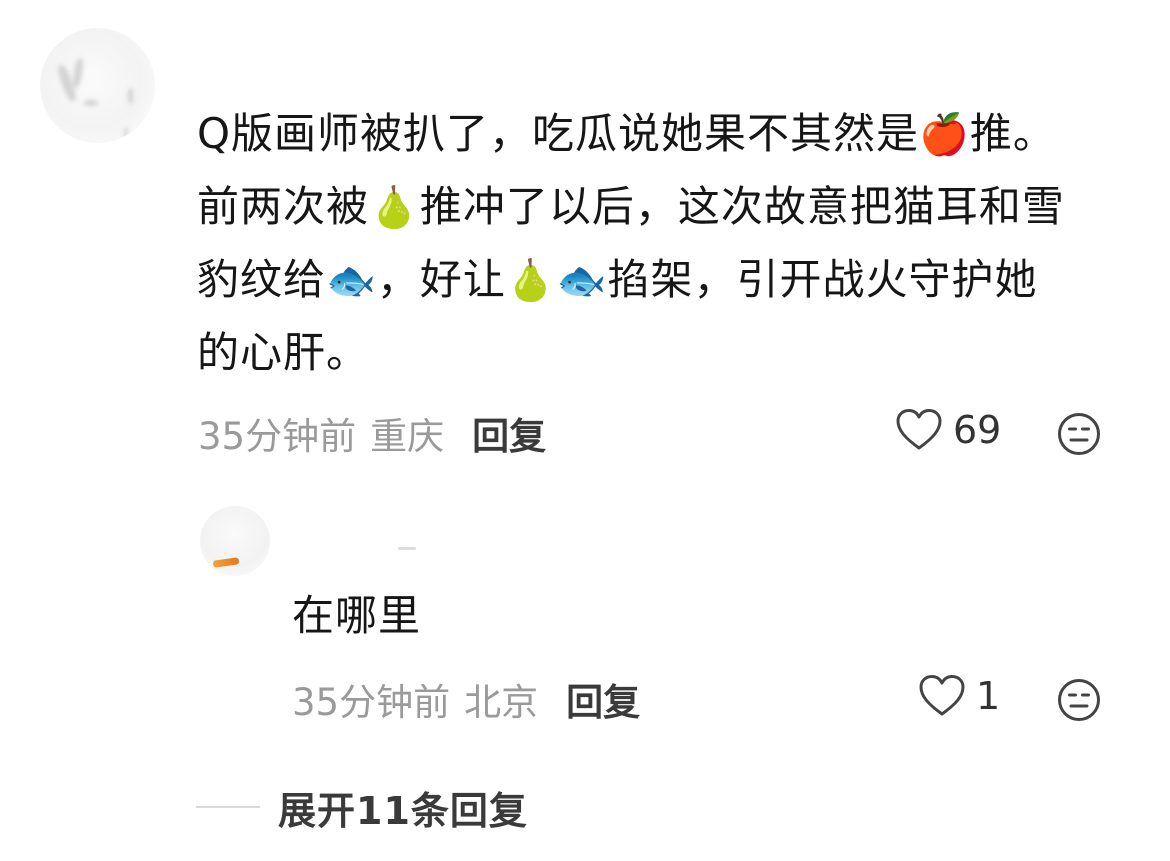  I want to click on expand-replies-label: 展开11条回复, so click(403, 810).